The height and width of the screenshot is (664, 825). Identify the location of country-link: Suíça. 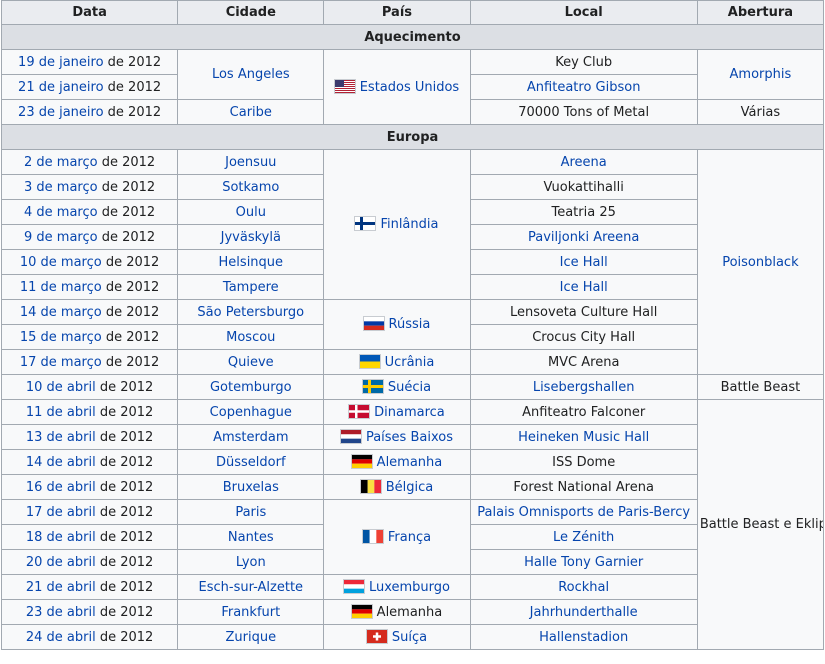
(409, 637).